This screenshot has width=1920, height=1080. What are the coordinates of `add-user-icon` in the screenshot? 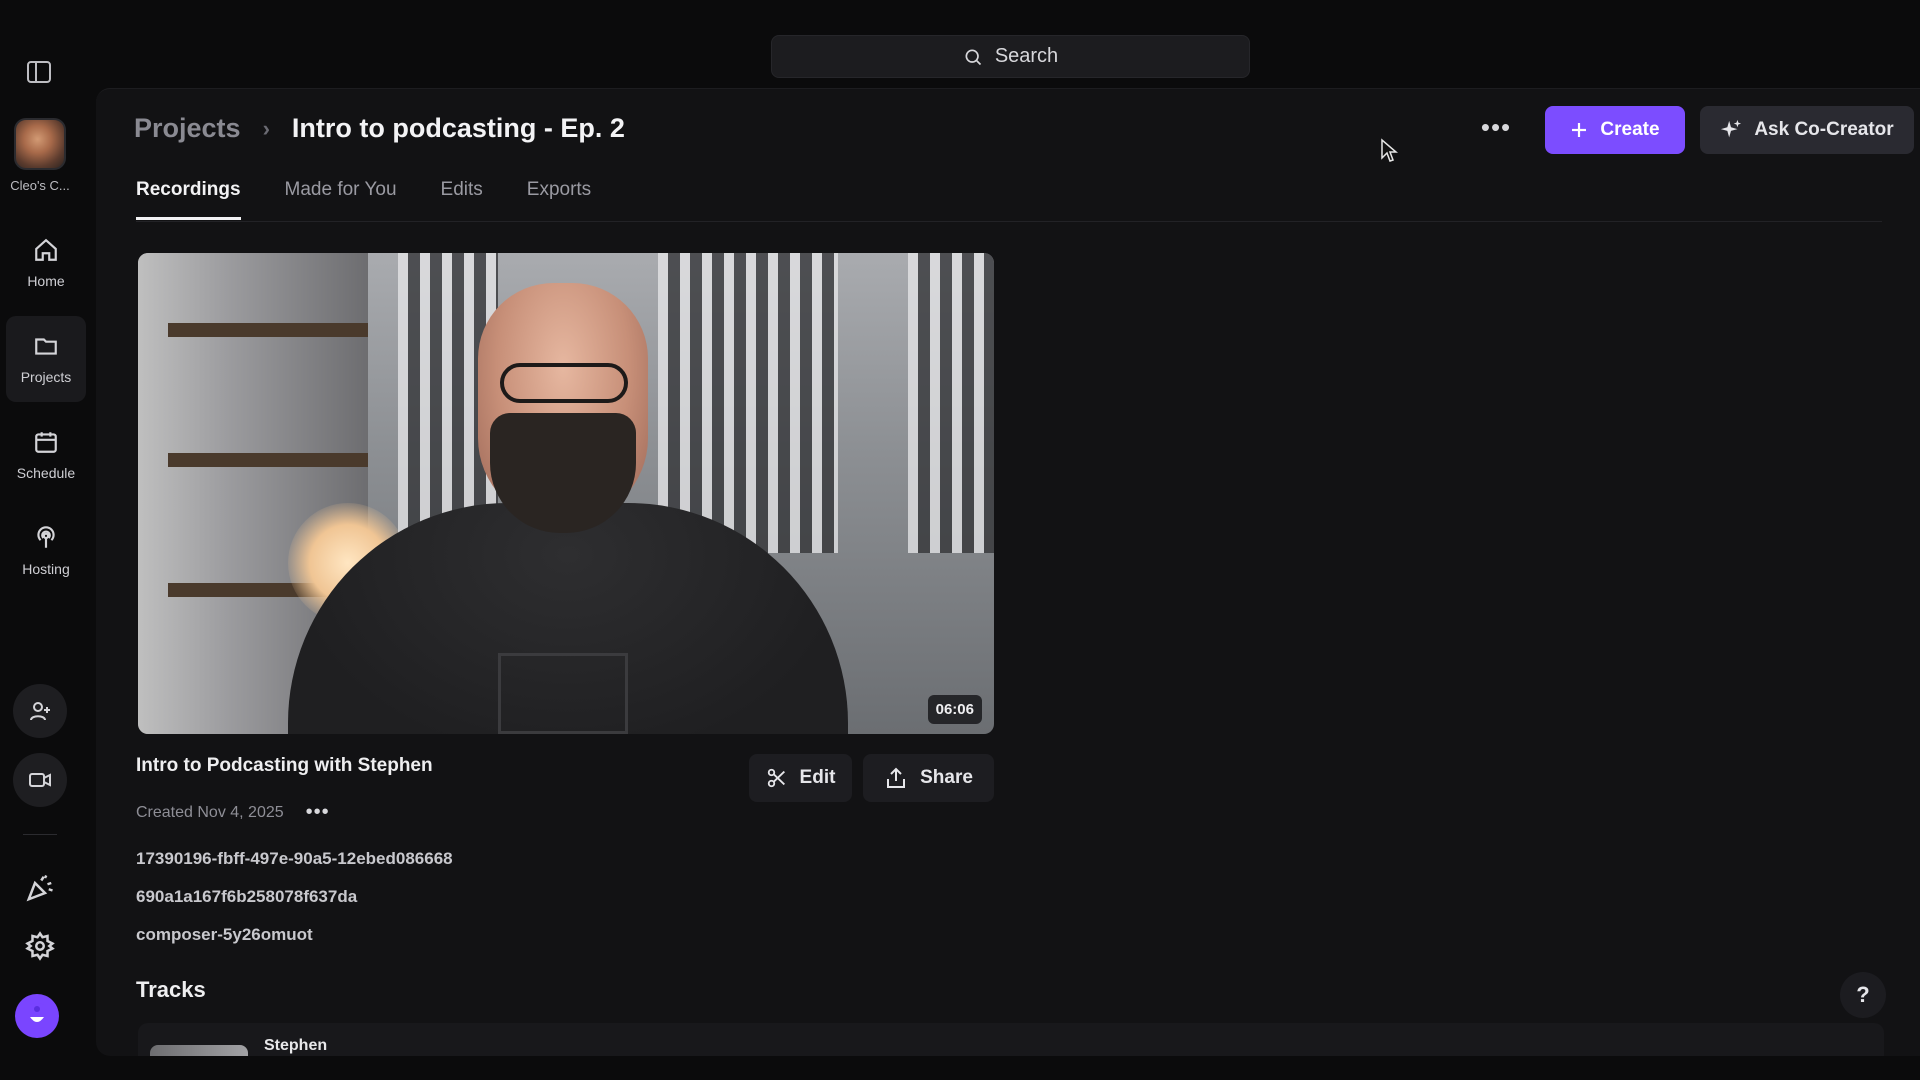 It's located at (40, 711).